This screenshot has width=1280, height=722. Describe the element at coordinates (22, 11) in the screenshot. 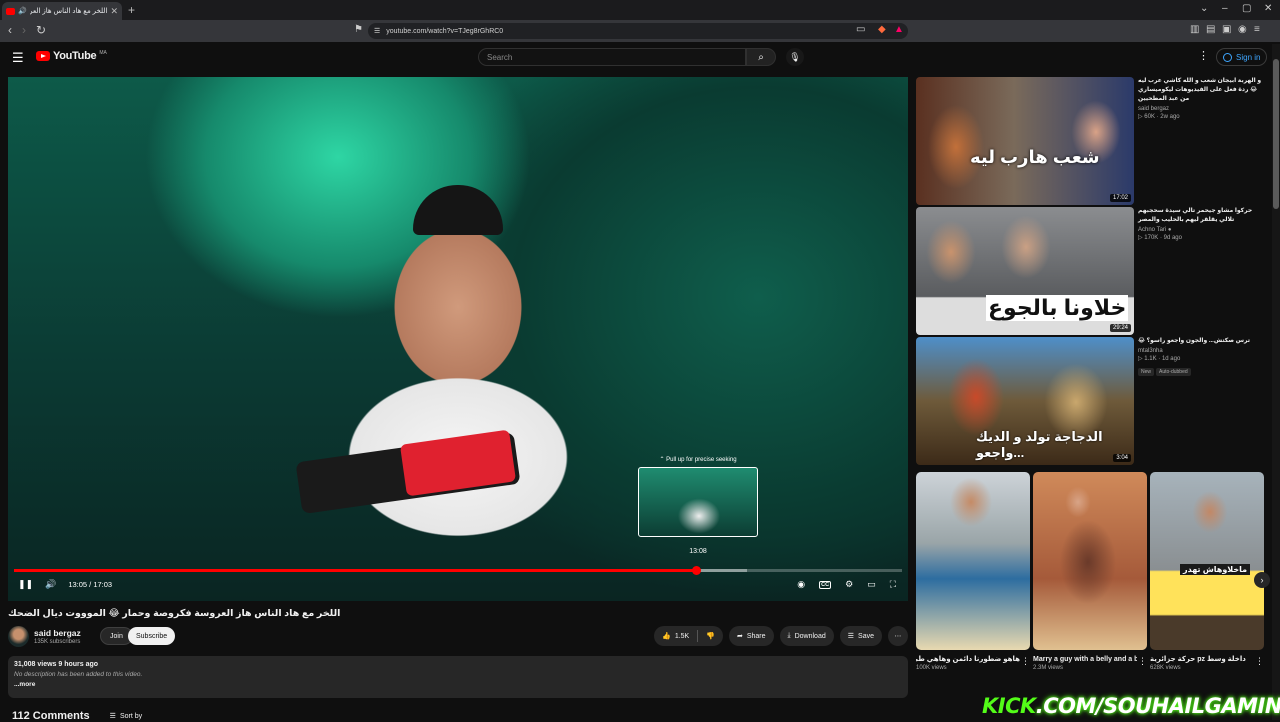

I see `audio-icon: 🔊` at that location.